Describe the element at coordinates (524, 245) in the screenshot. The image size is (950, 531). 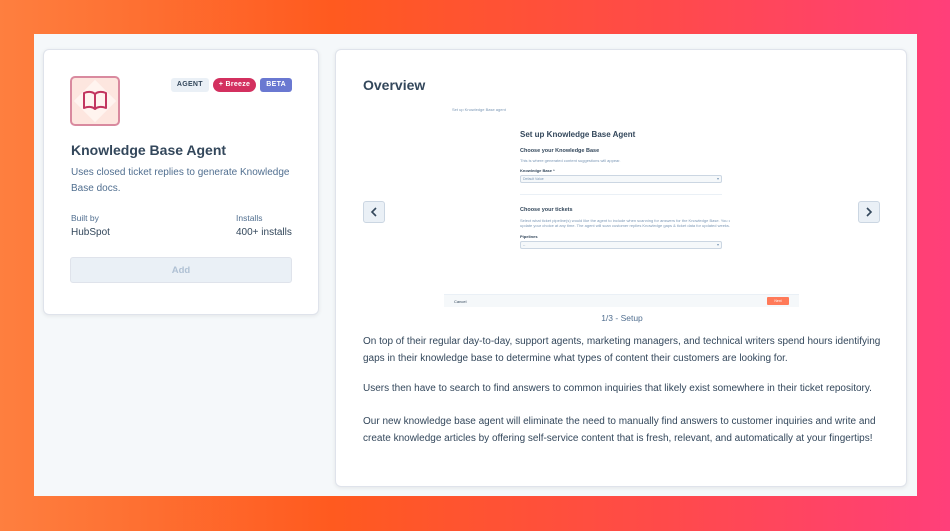
I see `preview-pipeline-value: --` at that location.